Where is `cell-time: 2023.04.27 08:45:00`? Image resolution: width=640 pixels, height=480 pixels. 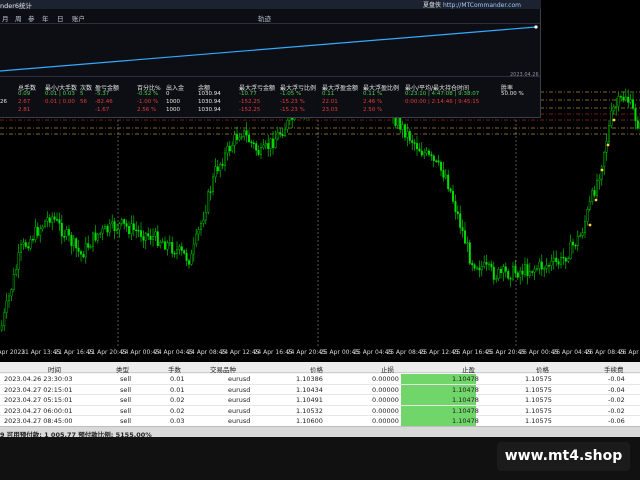 cell-time: 2023.04.27 08:45:00 is located at coordinates (38, 421).